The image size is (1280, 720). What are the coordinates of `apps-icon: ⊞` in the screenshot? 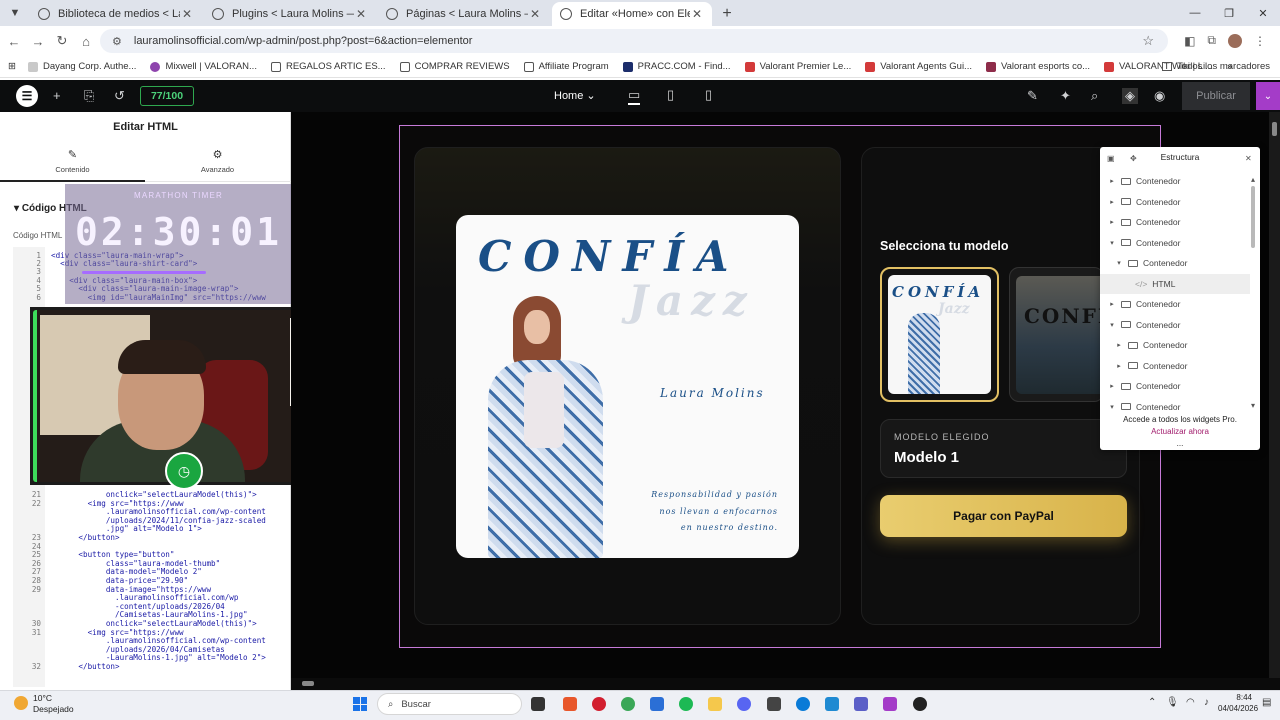 It's located at (12, 66).